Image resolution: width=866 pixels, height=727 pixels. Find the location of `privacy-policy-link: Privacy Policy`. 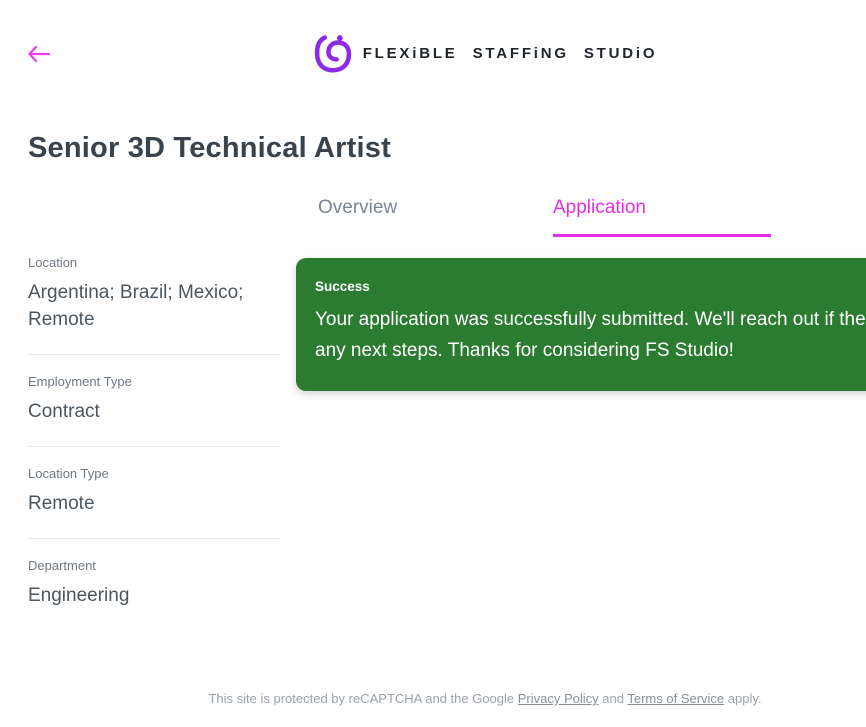

privacy-policy-link: Privacy Policy is located at coordinates (558, 698).